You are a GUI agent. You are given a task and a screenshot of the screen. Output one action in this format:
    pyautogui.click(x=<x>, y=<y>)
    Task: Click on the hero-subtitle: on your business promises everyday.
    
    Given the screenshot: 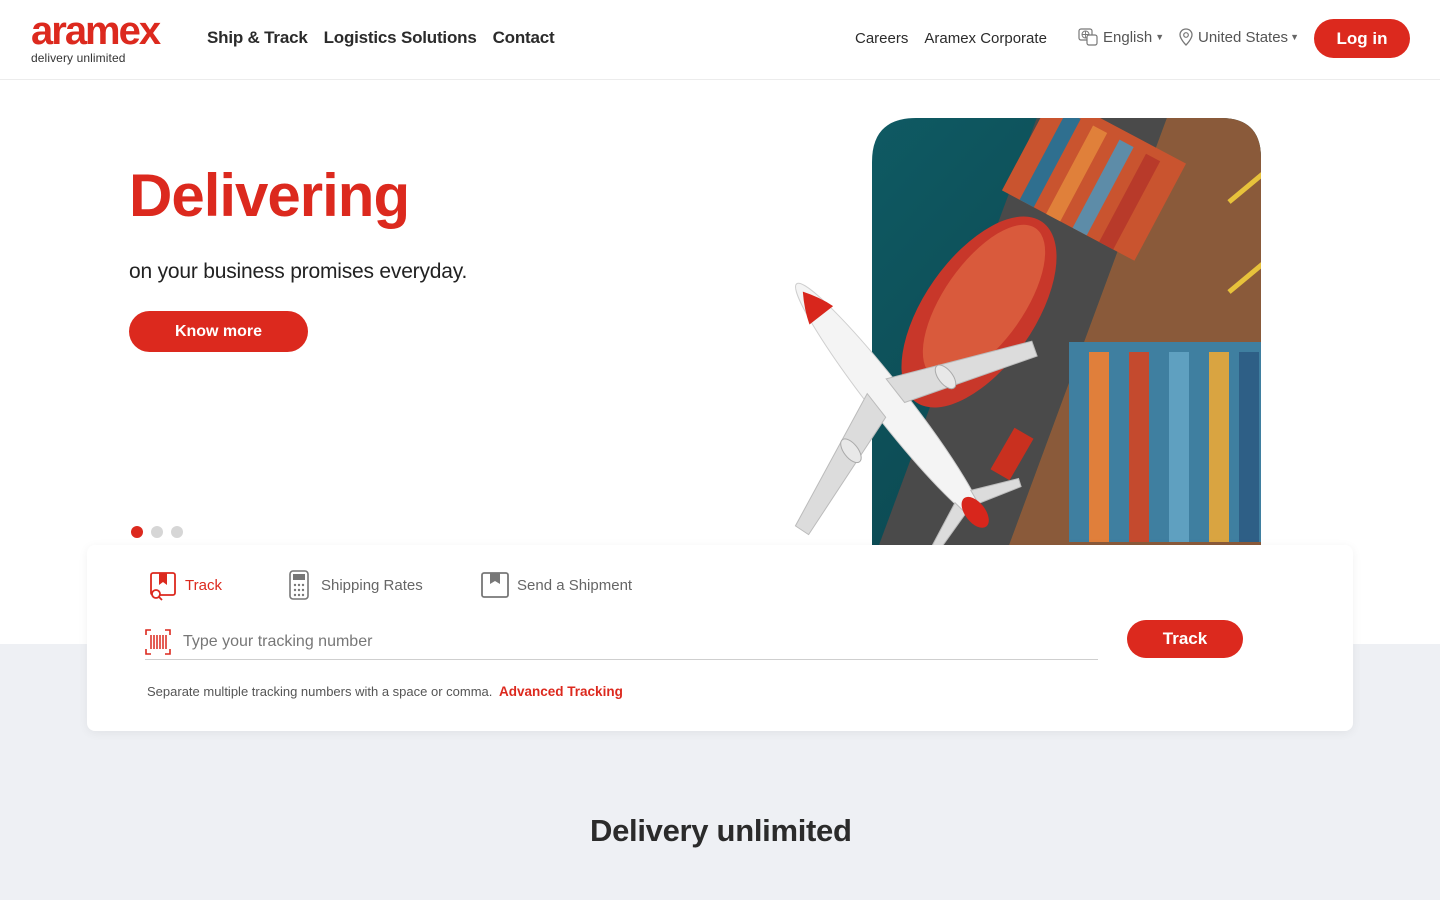 What is the action you would take?
    pyautogui.click(x=298, y=271)
    